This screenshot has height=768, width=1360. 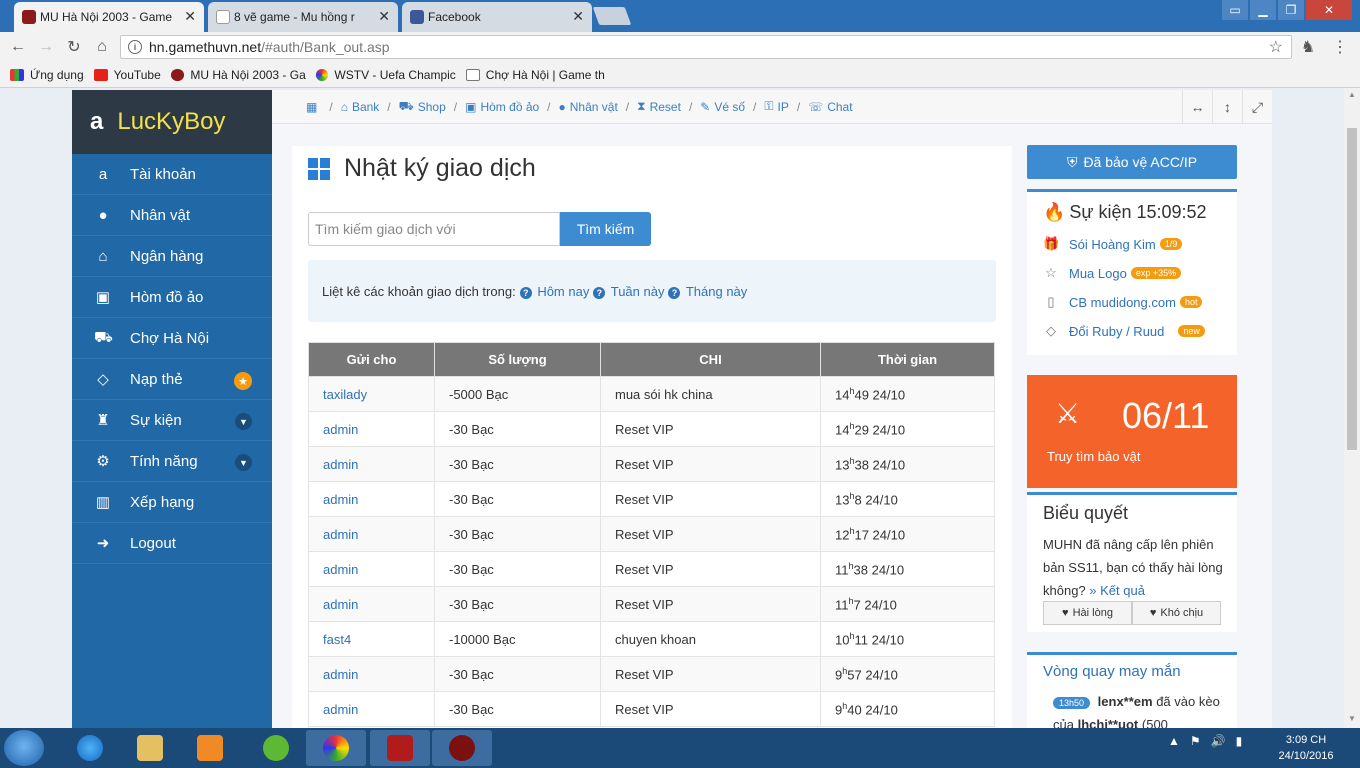 What do you see at coordinates (336, 748) in the screenshot?
I see `chrome-taskbar-icon` at bounding box center [336, 748].